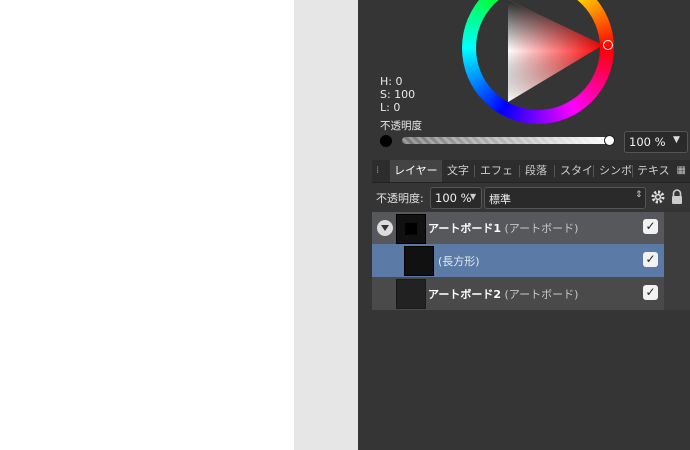 The width and height of the screenshot is (690, 450). I want to click on blend-mode-value: 標準, so click(500, 199).